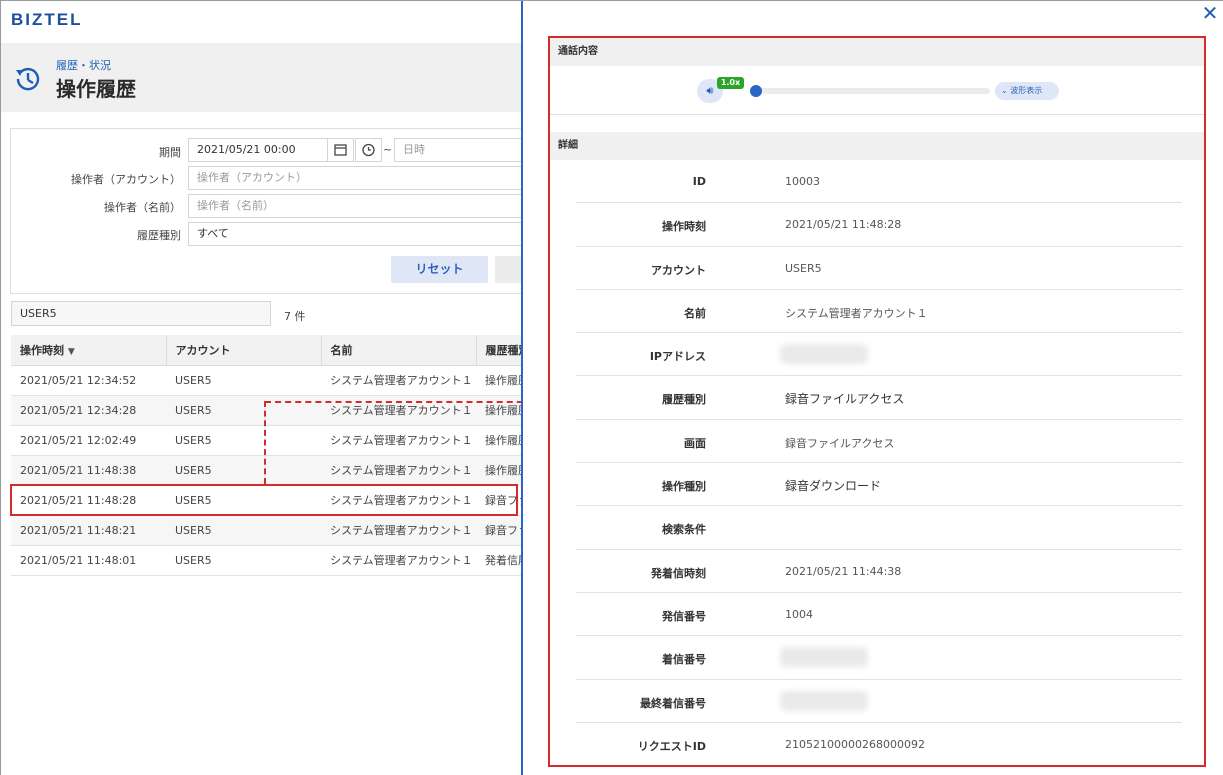 The width and height of the screenshot is (1223, 775). Describe the element at coordinates (258, 150) in the screenshot. I see `period-start-input: 2021/05/21 00:00` at that location.